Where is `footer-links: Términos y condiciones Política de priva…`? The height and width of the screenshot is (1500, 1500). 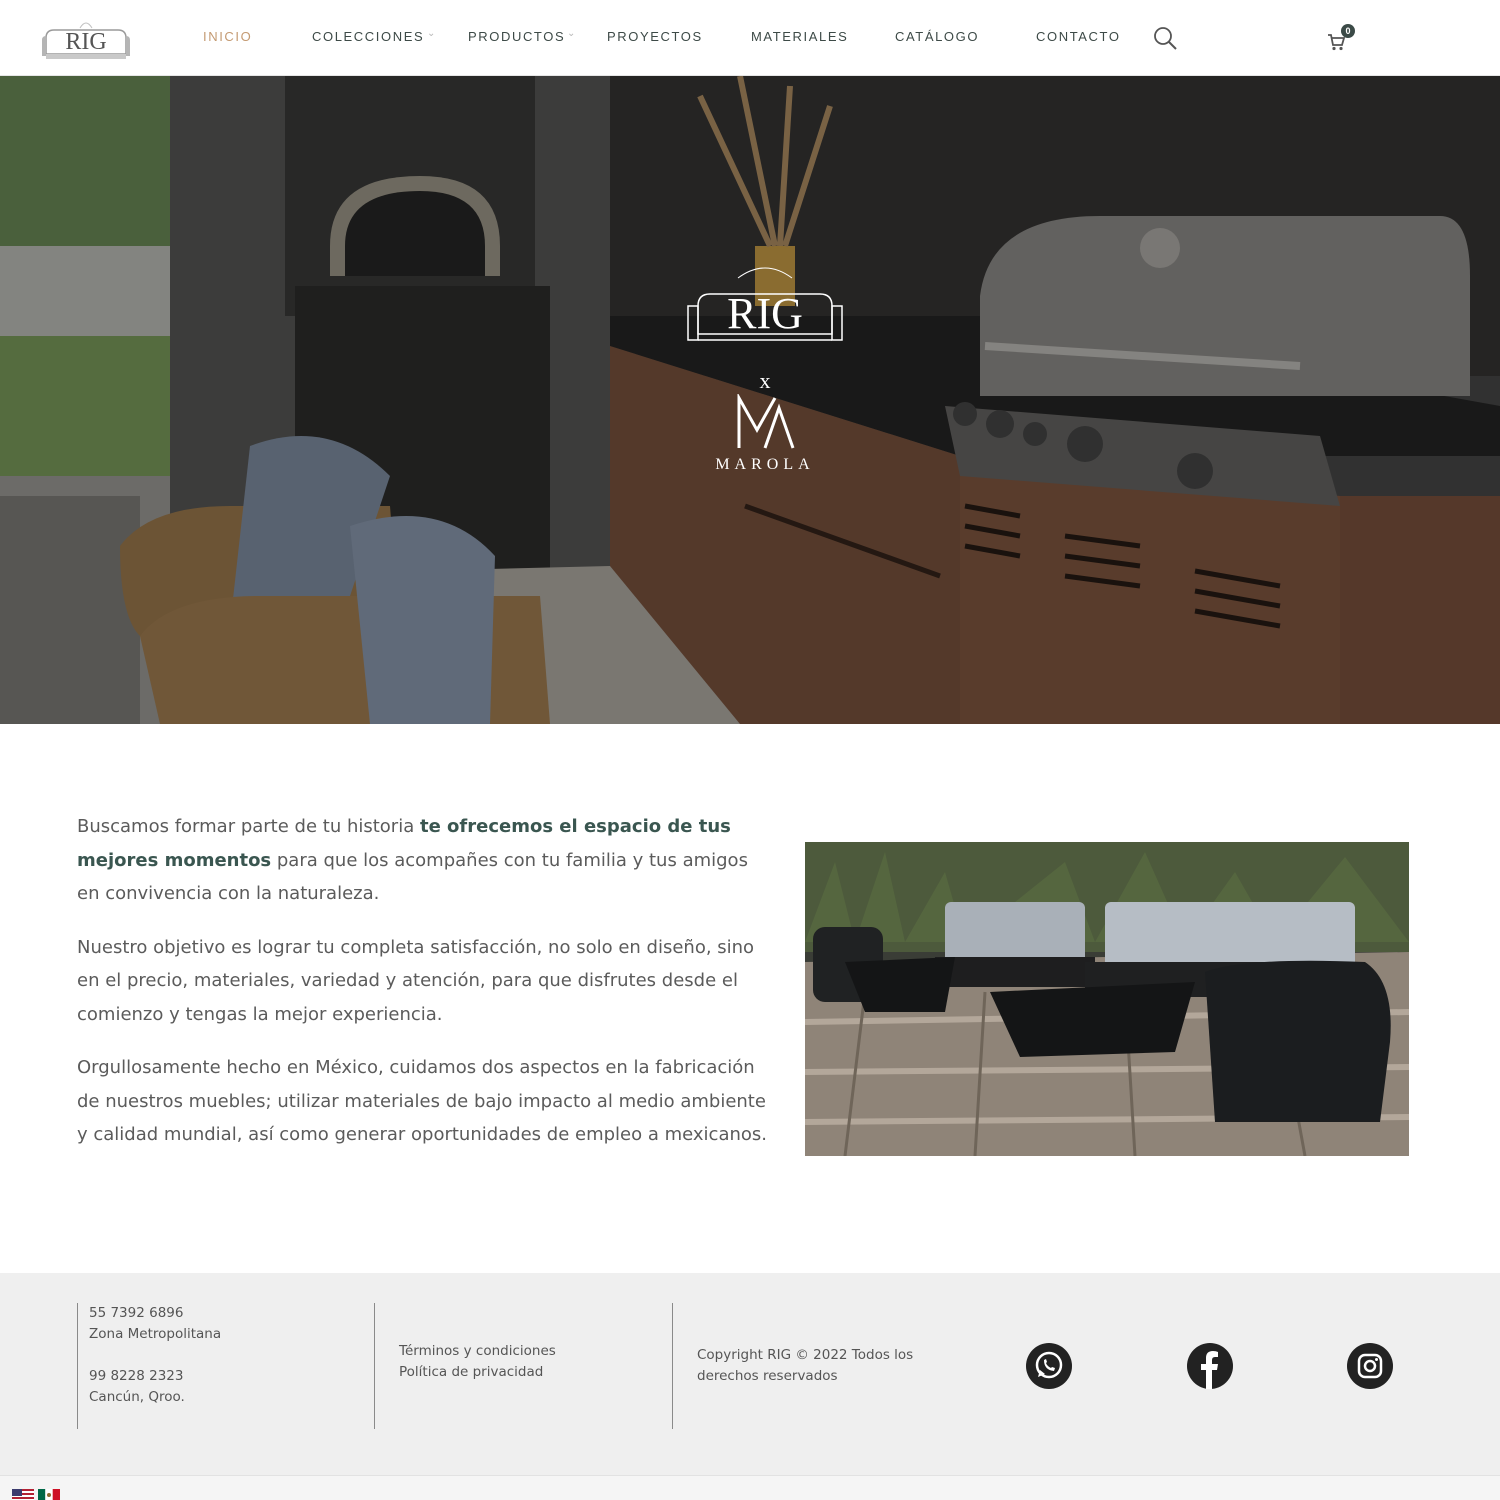 footer-links: Términos y condiciones Política de priva… is located at coordinates (465, 1366).